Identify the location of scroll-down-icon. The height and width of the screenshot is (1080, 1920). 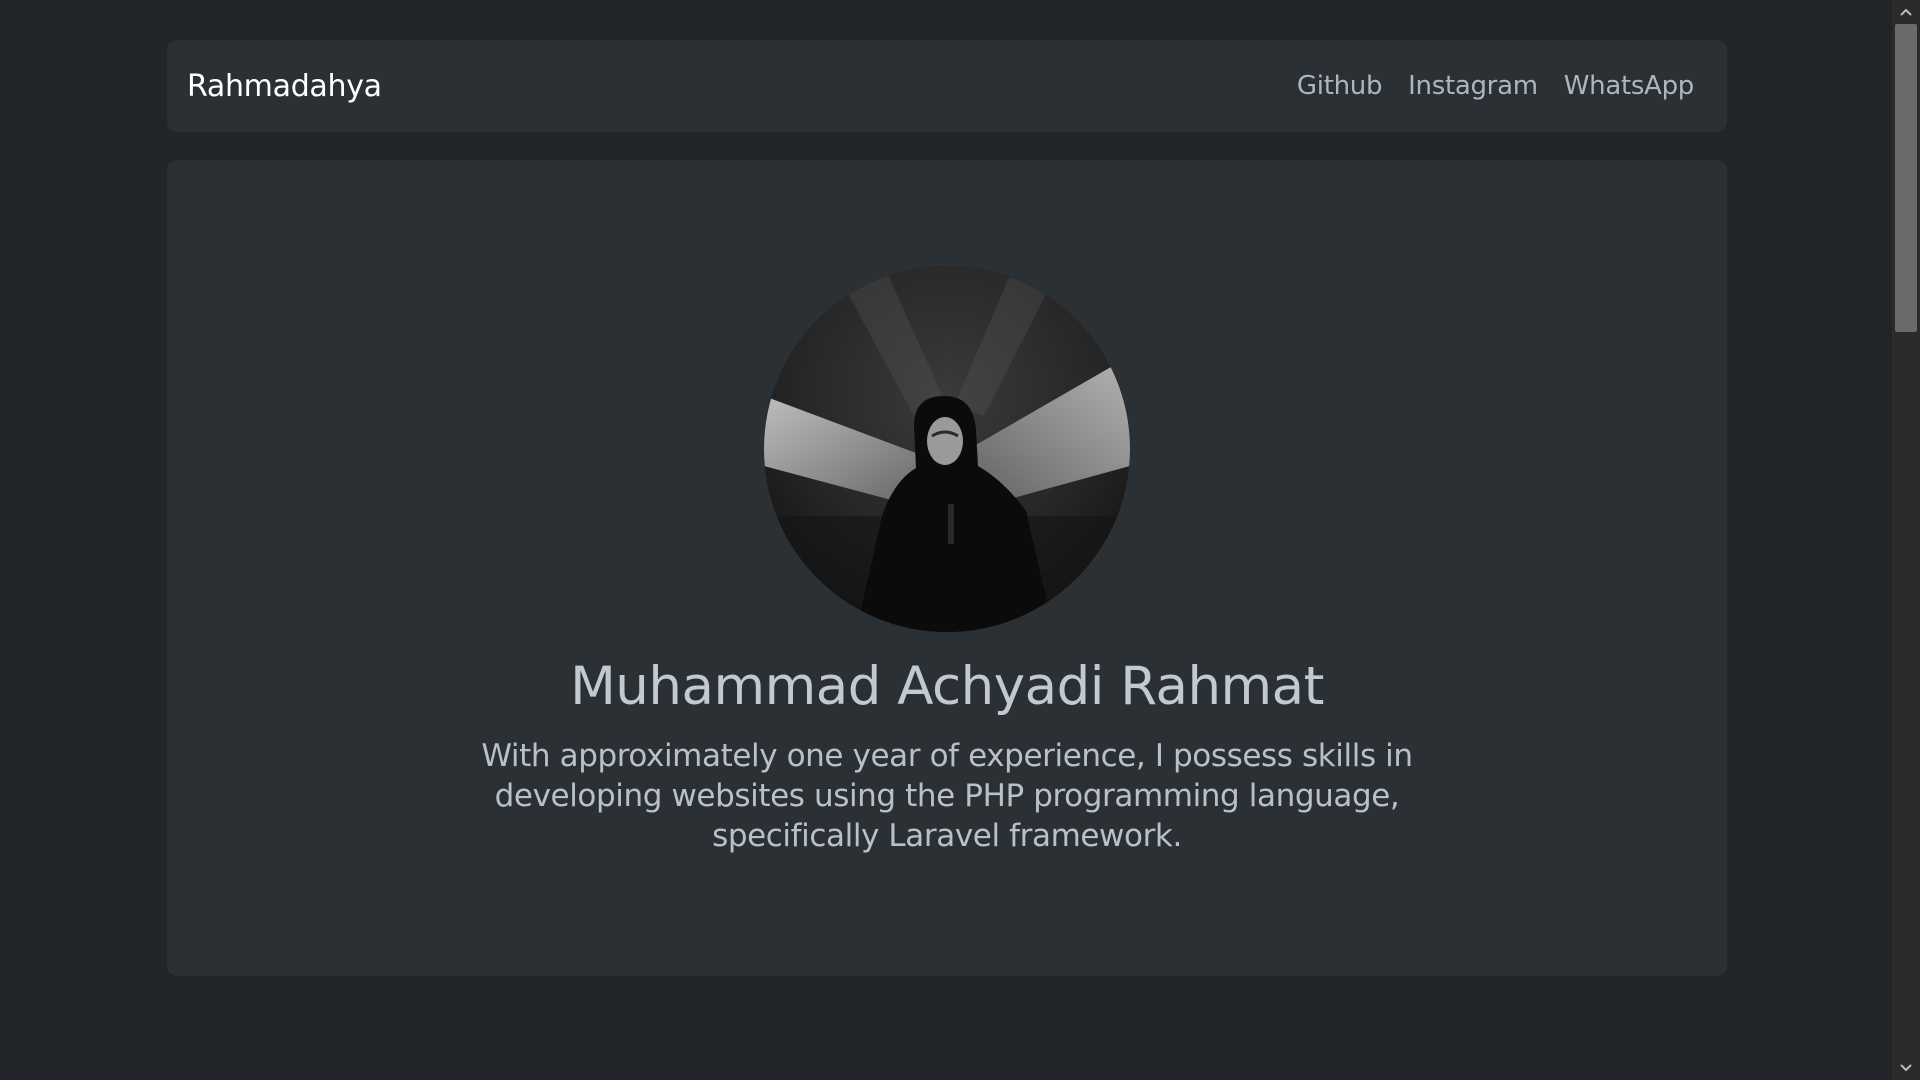
(1906, 1068).